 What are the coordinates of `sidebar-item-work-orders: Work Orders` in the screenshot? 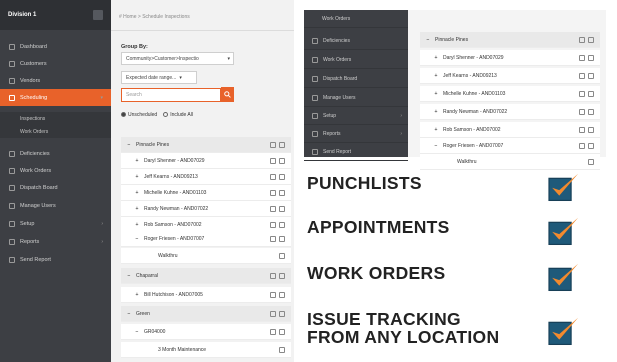 It's located at (55, 170).